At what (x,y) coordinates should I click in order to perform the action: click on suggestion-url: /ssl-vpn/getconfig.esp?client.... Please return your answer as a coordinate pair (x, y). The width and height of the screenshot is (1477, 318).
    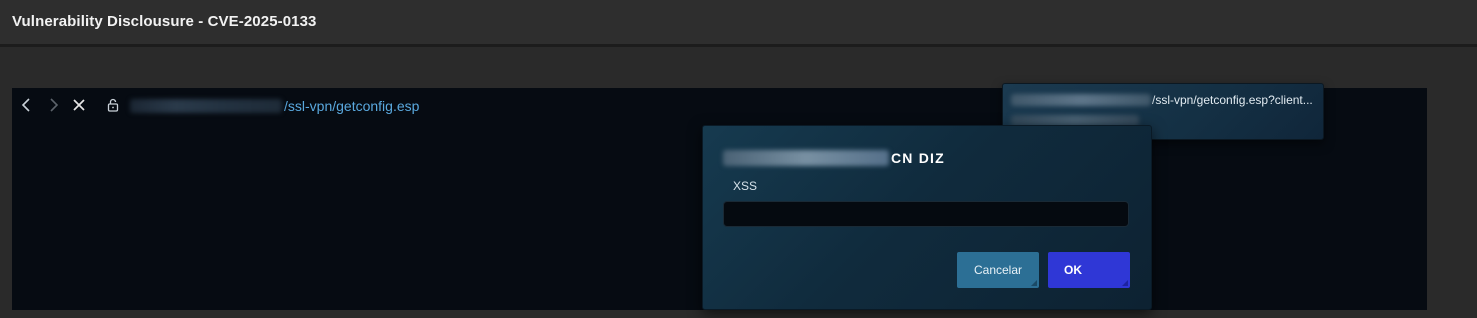
    Looking at the image, I should click on (1162, 100).